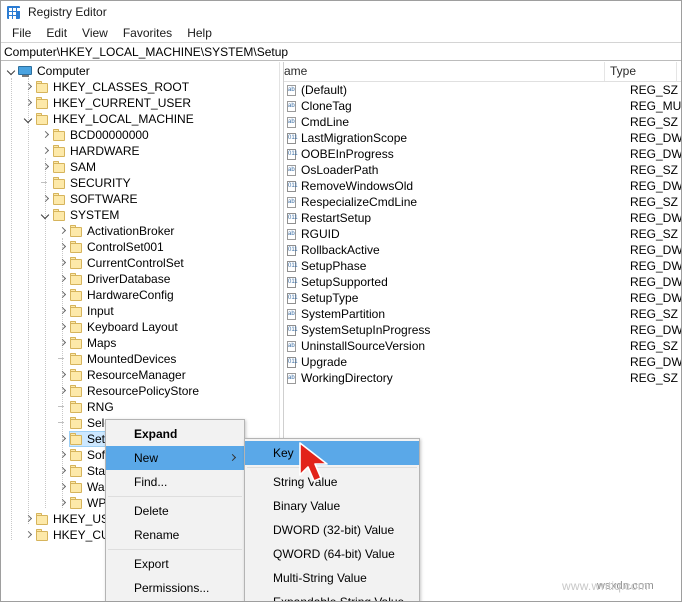  Describe the element at coordinates (291, 202) in the screenshot. I see `string-value-icon: ab` at that location.